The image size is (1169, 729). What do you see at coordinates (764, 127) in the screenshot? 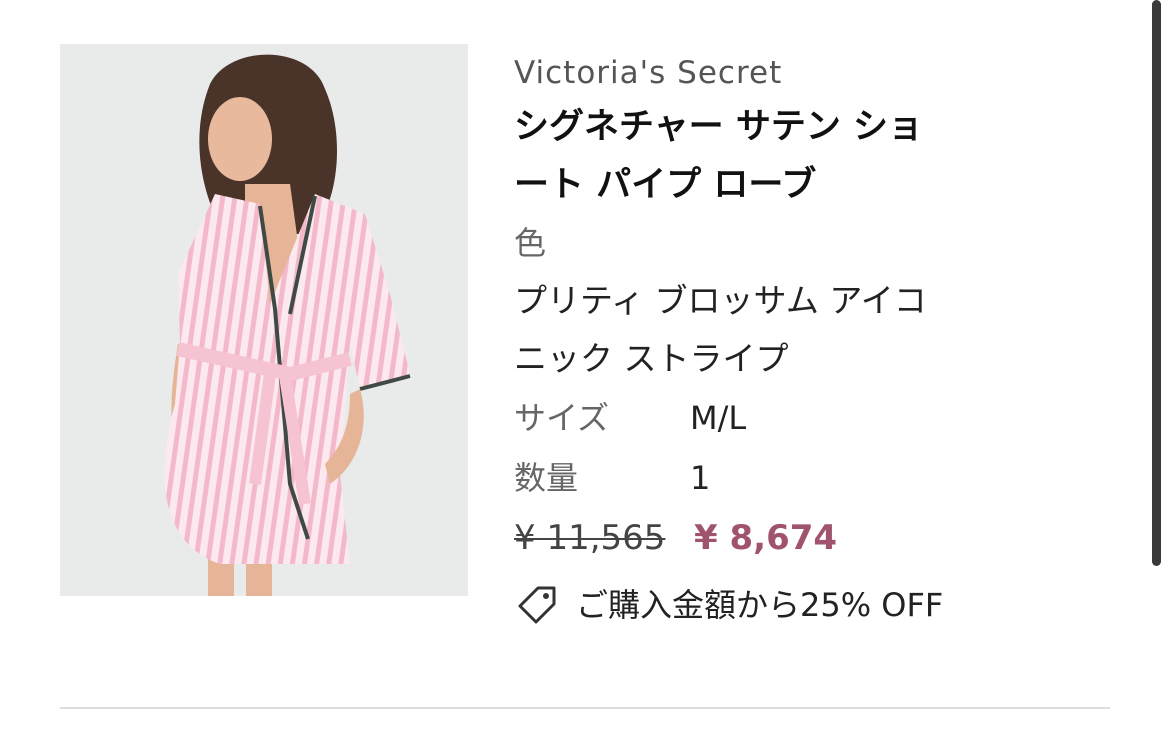
I see `product-title-line1: シグネチャー サテン ショ` at bounding box center [764, 127].